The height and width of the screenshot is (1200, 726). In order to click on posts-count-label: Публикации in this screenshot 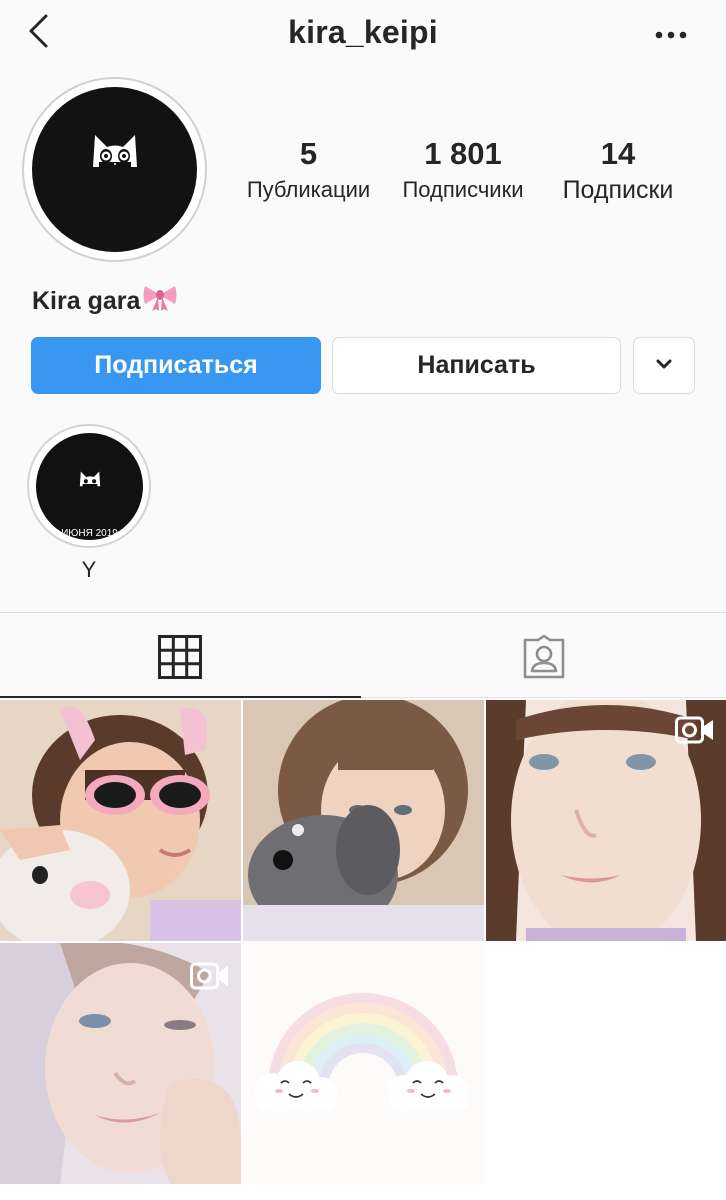, I will do `click(308, 189)`.